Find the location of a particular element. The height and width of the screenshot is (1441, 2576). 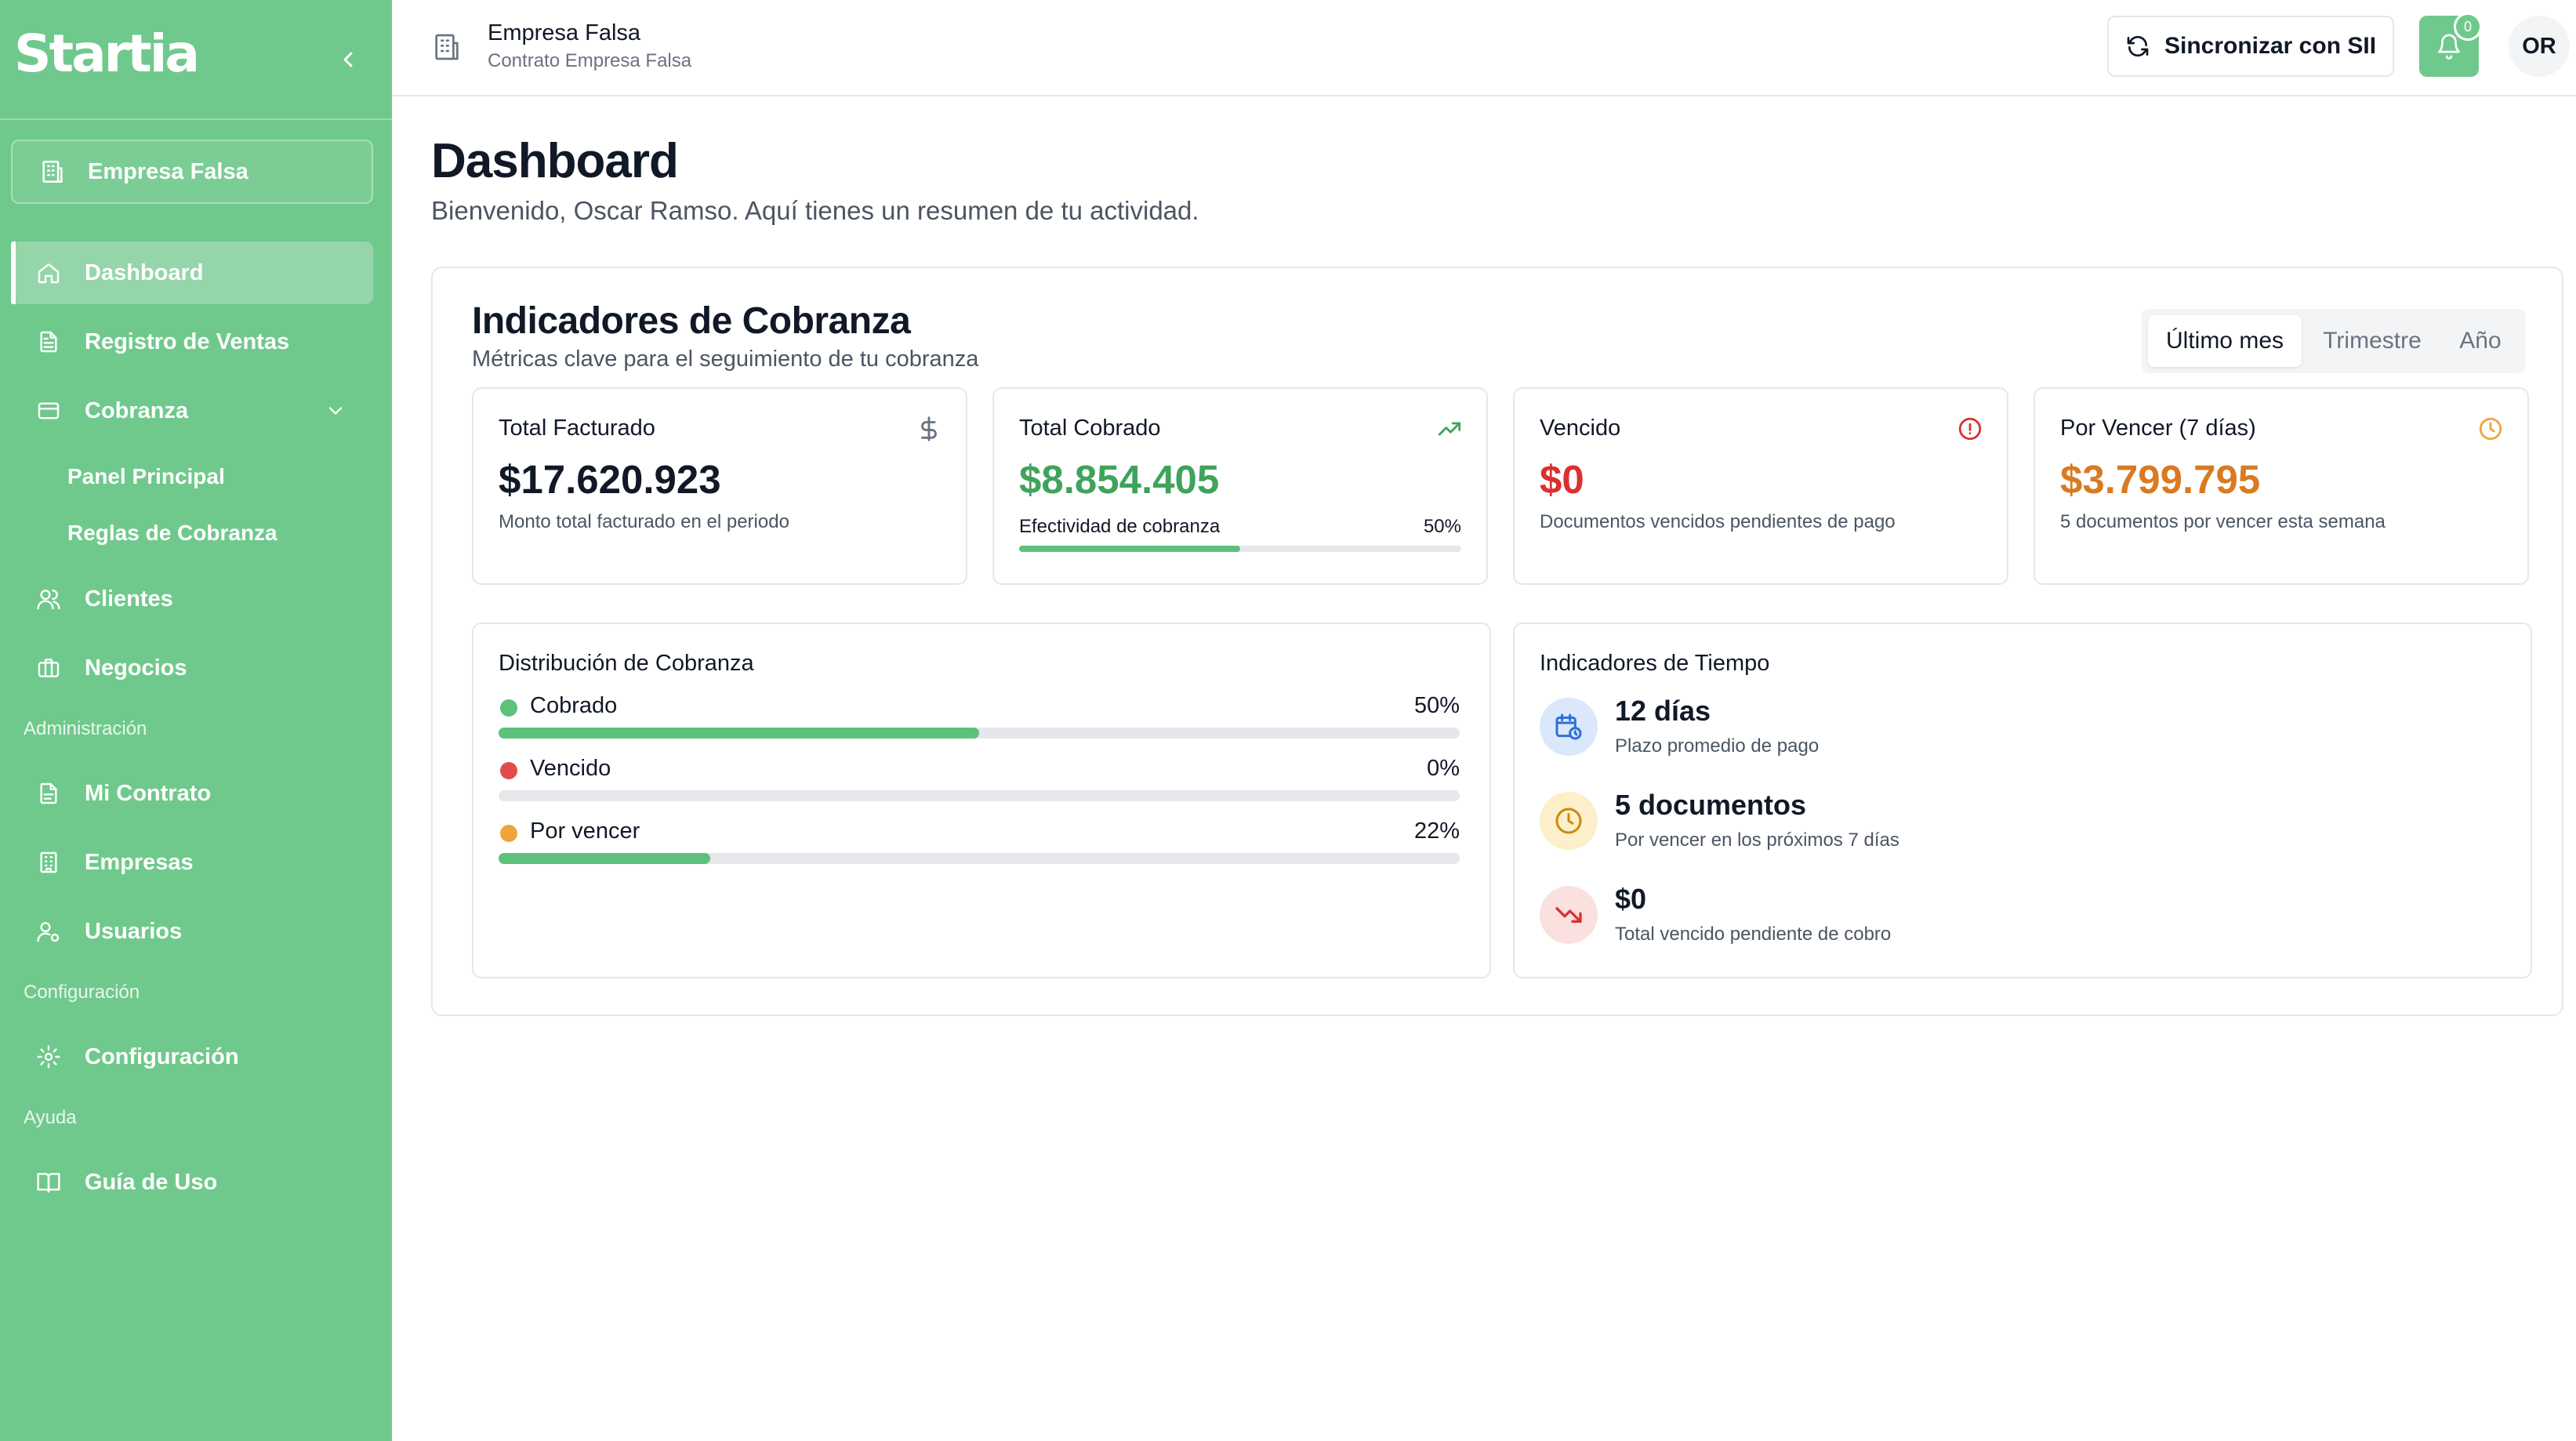

section-label-configuracion: Configuración is located at coordinates (82, 992).